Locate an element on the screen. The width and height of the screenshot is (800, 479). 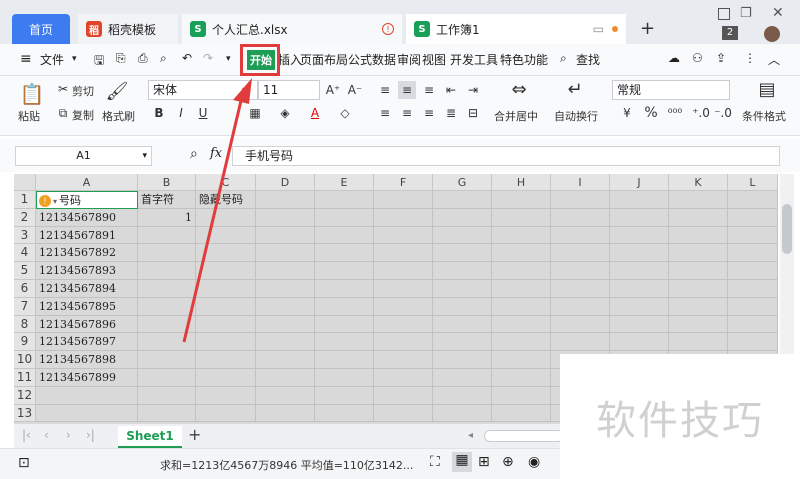
last-sheet-icon: ›| is located at coordinates (90, 435).